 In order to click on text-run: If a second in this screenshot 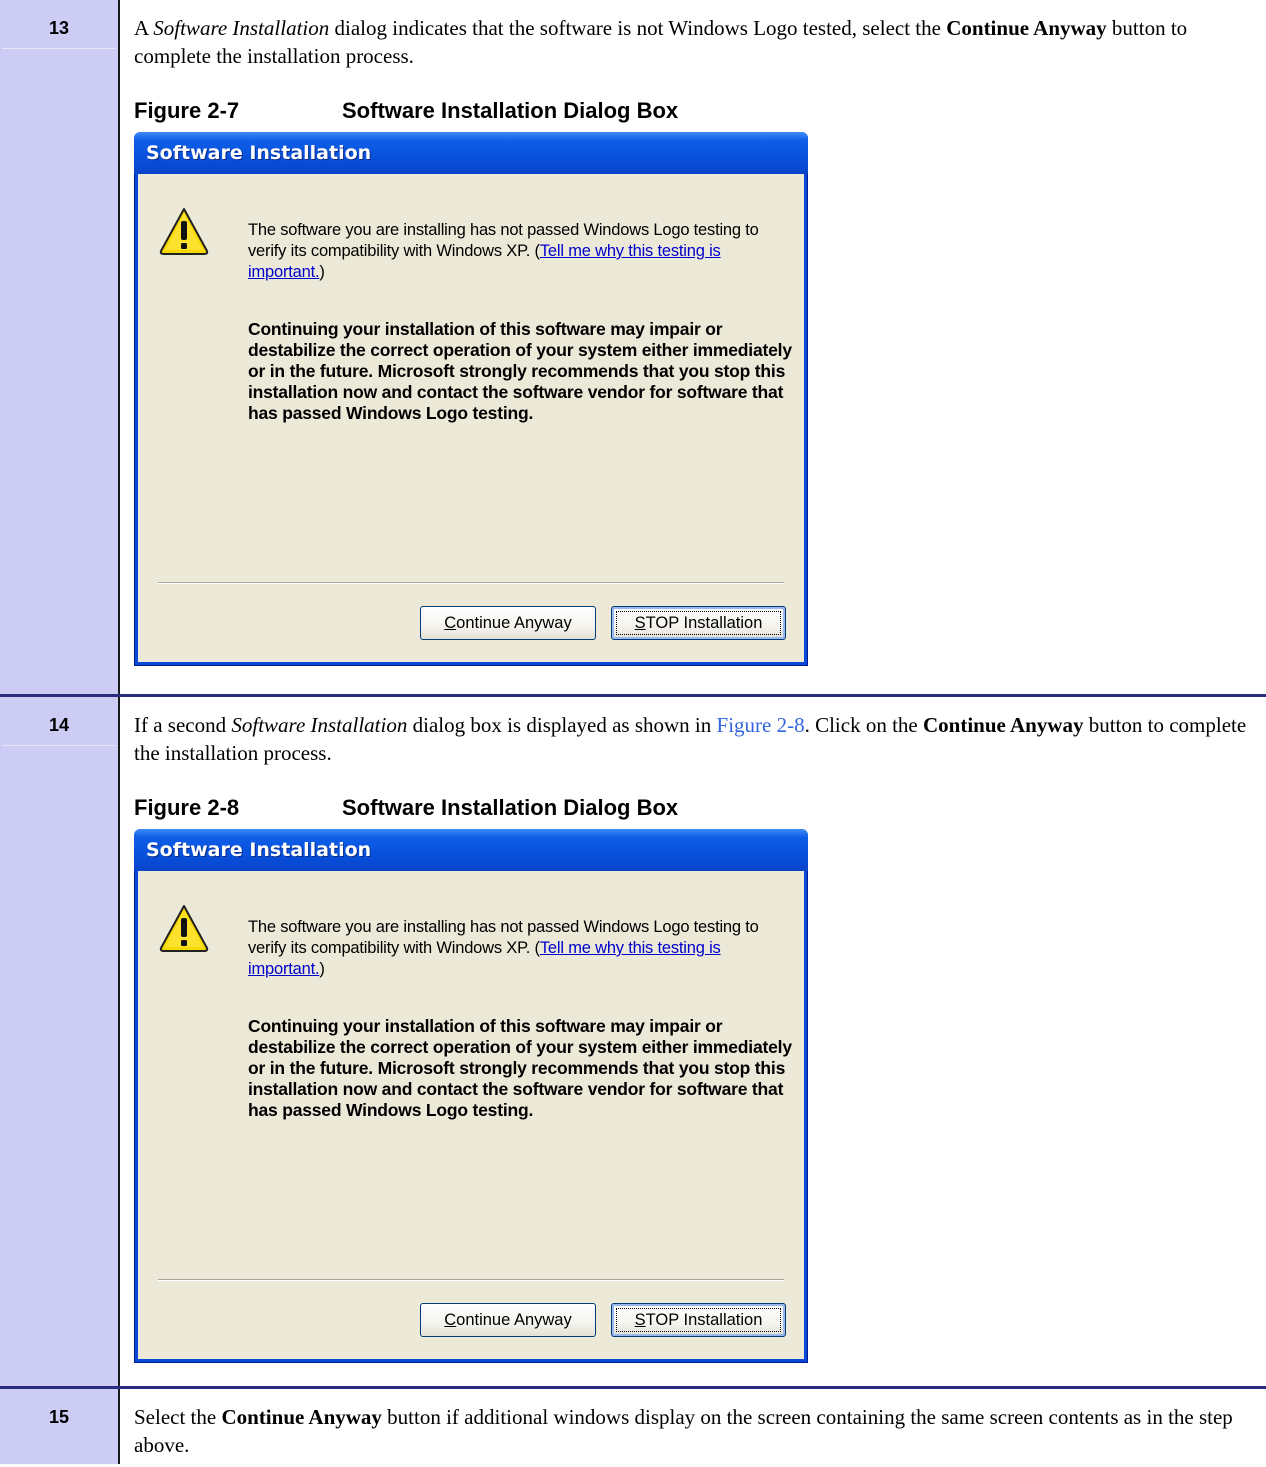, I will do `click(183, 725)`.